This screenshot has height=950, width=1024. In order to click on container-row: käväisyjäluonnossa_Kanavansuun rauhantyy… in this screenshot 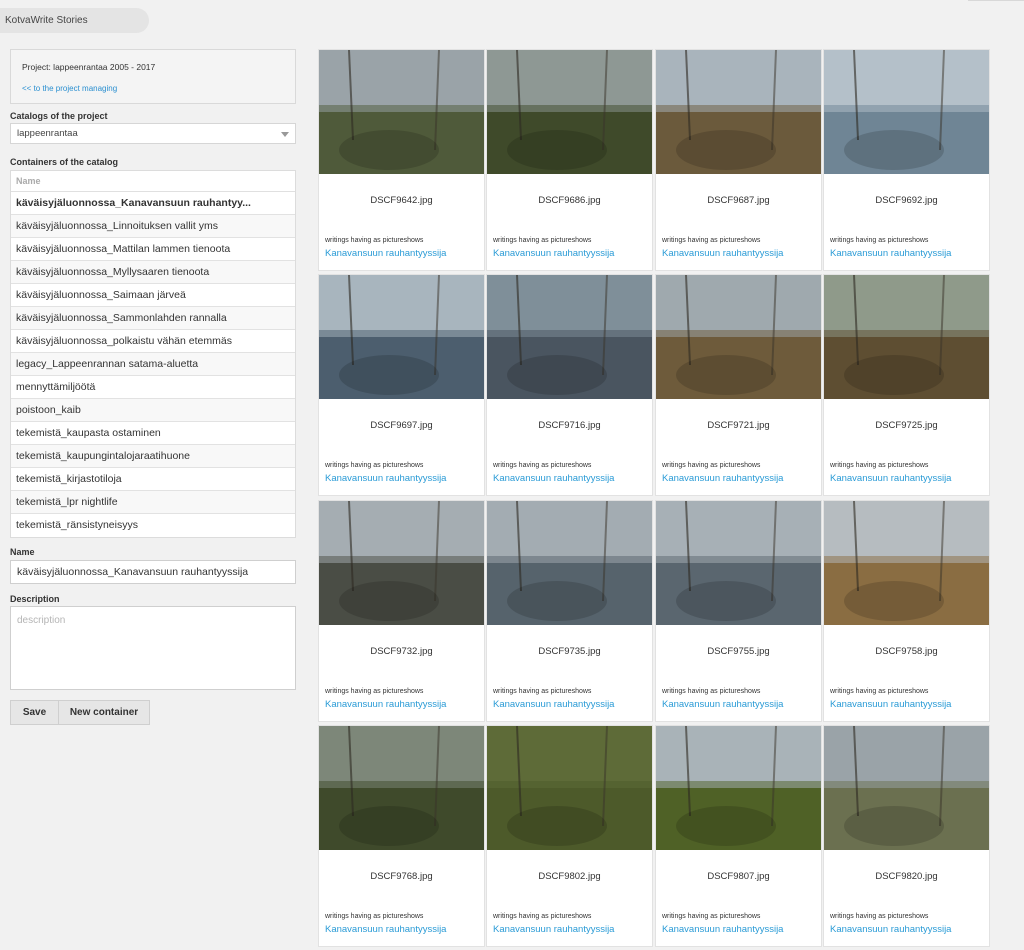, I will do `click(153, 203)`.